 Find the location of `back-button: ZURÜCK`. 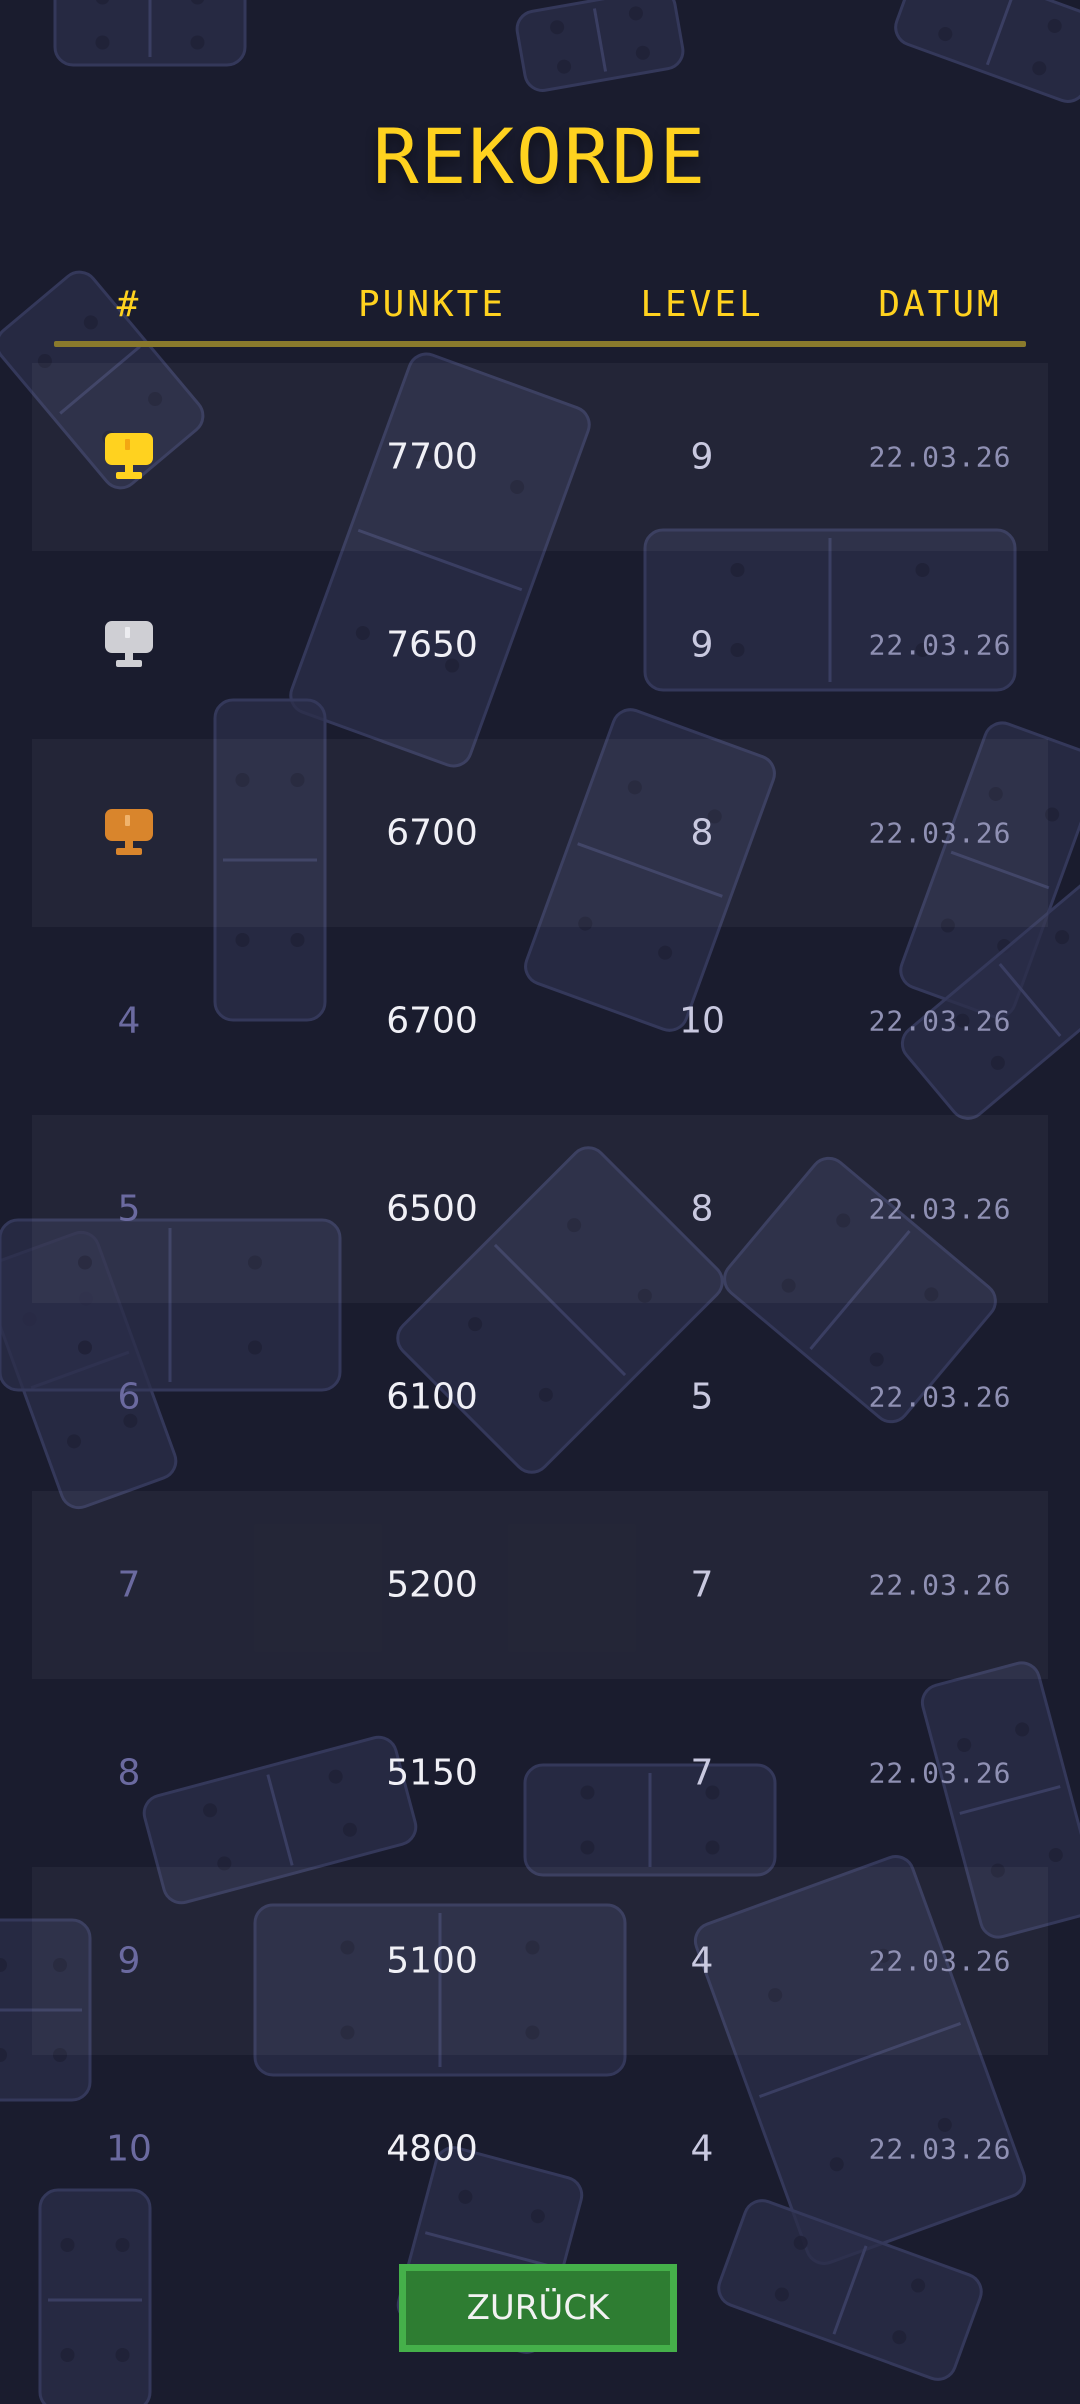

back-button: ZURÜCK is located at coordinates (538, 2308).